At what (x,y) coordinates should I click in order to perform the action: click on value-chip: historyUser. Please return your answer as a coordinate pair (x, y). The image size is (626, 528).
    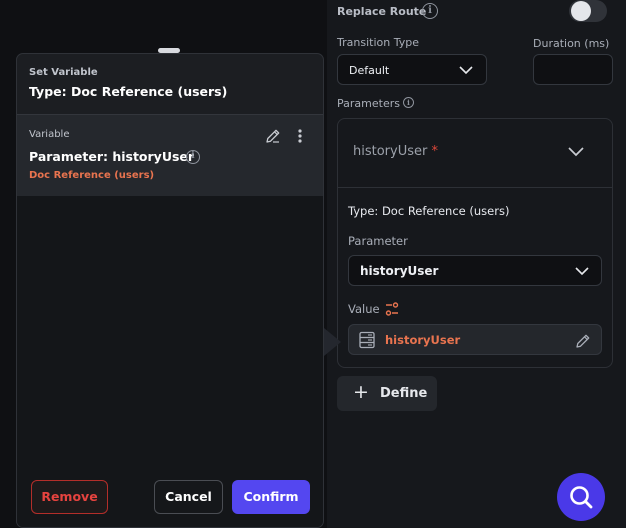
    Looking at the image, I should click on (475, 339).